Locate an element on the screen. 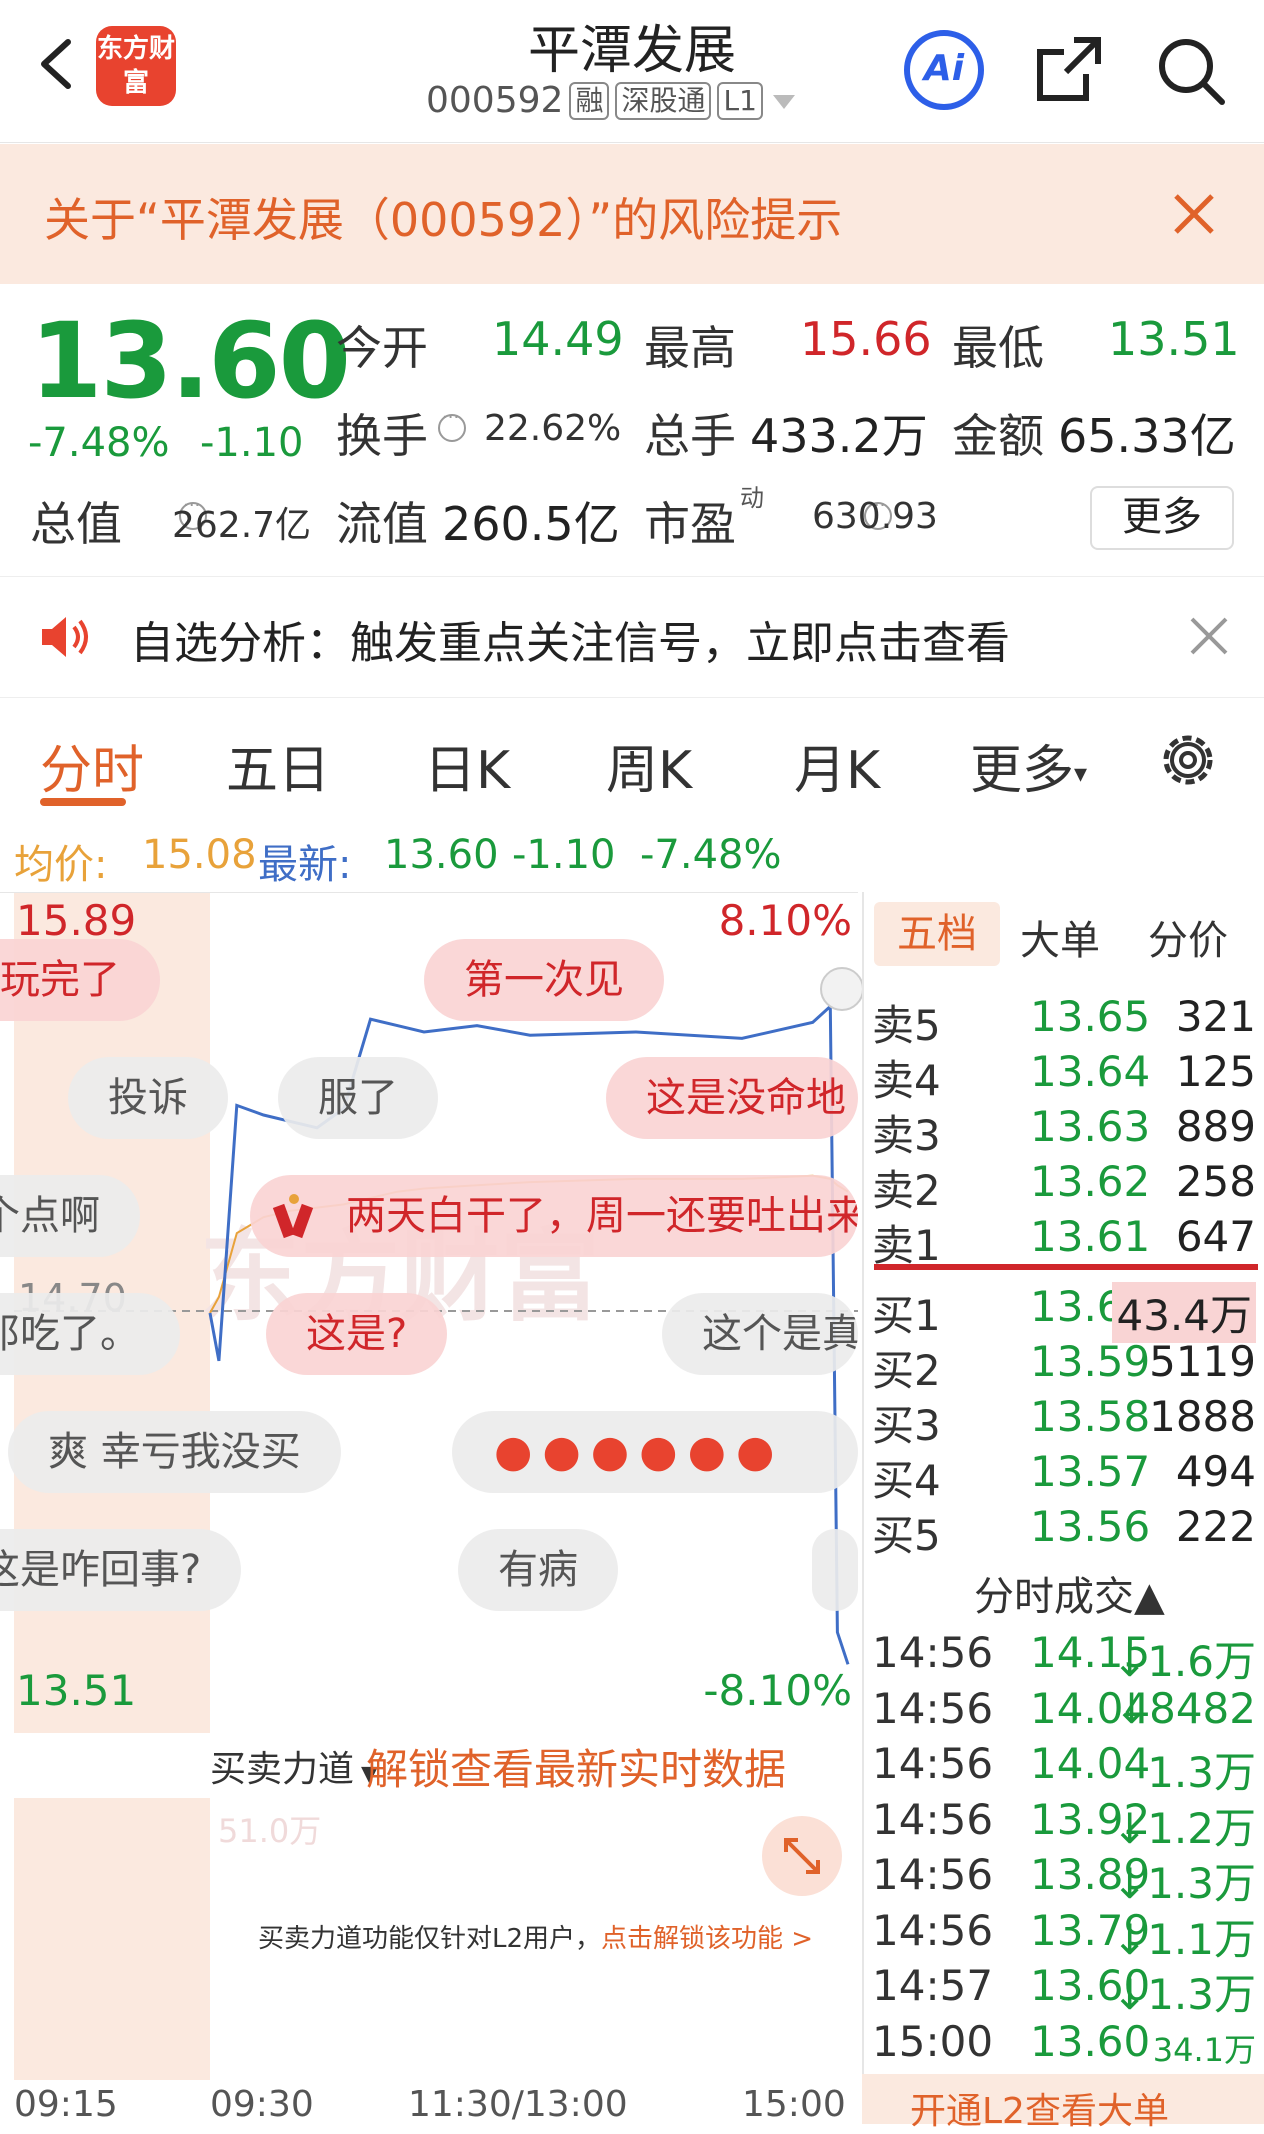 The height and width of the screenshot is (2134, 1264). danmaku-bubble: 这个是真 is located at coordinates (760, 1334).